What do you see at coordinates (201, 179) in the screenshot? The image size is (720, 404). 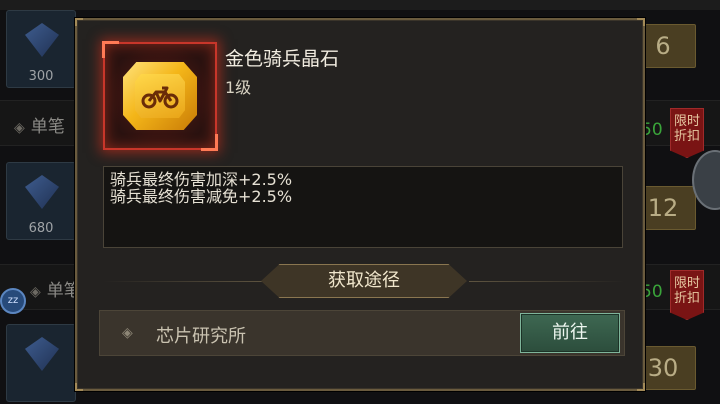 I see `description-line: 骑兵最终伤害加深+2.5%` at bounding box center [201, 179].